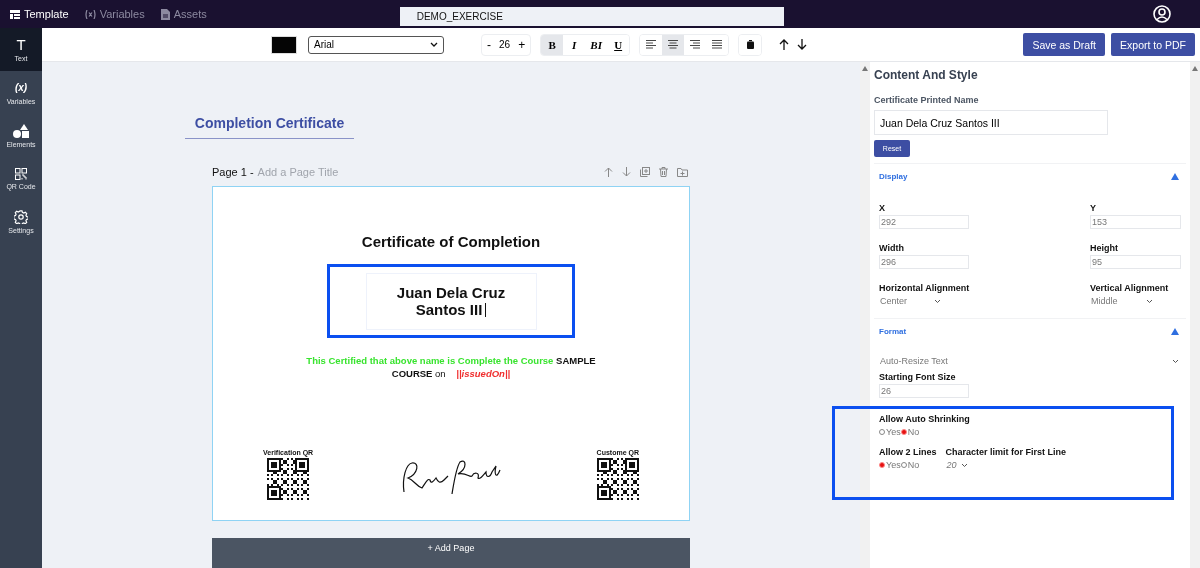 This screenshot has width=1200, height=568. I want to click on field-label: X, so click(882, 208).